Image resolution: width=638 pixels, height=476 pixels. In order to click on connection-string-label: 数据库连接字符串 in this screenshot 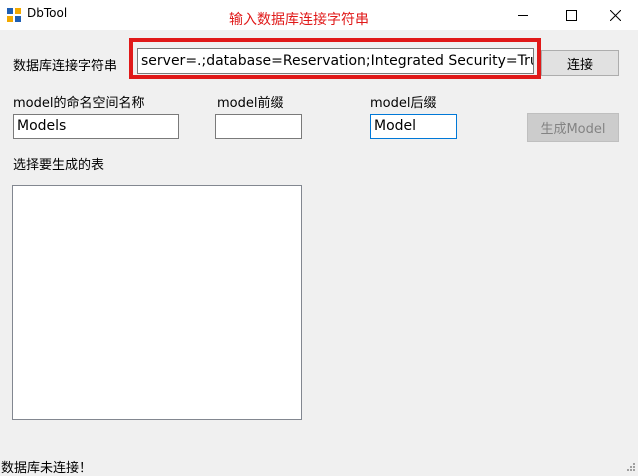, I will do `click(65, 66)`.